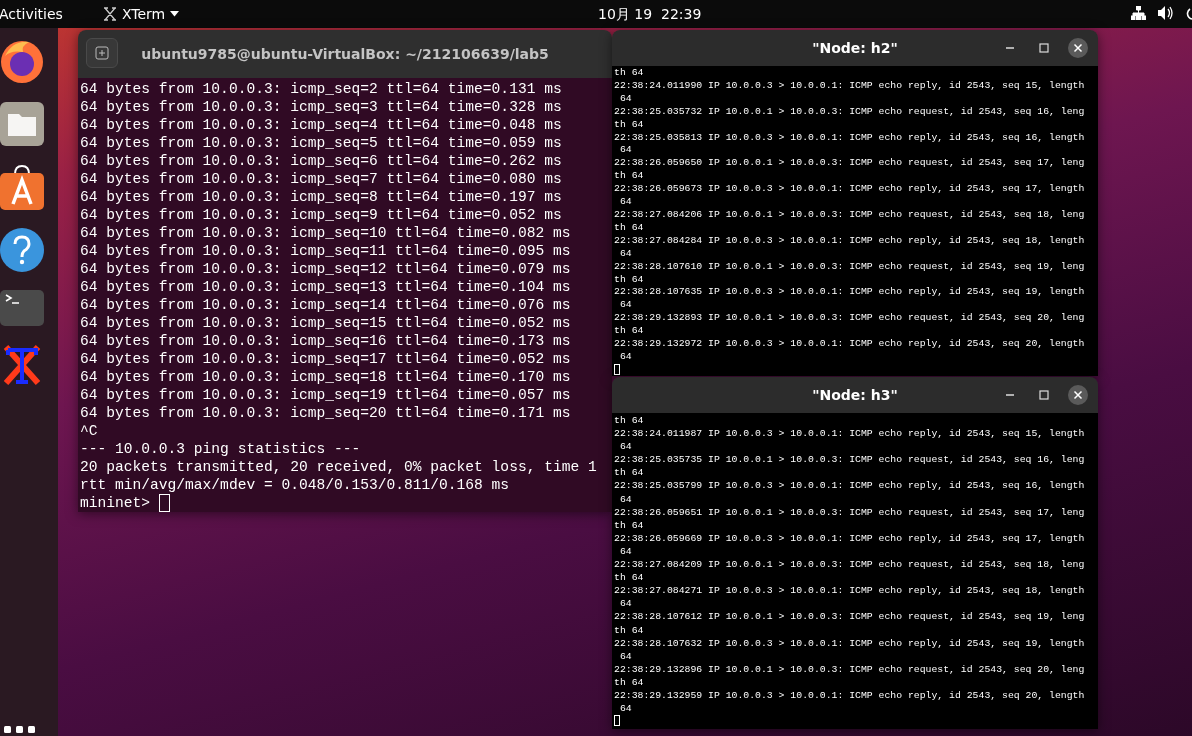 Image resolution: width=1192 pixels, height=736 pixels. What do you see at coordinates (175, 14) in the screenshot?
I see `caret-icon` at bounding box center [175, 14].